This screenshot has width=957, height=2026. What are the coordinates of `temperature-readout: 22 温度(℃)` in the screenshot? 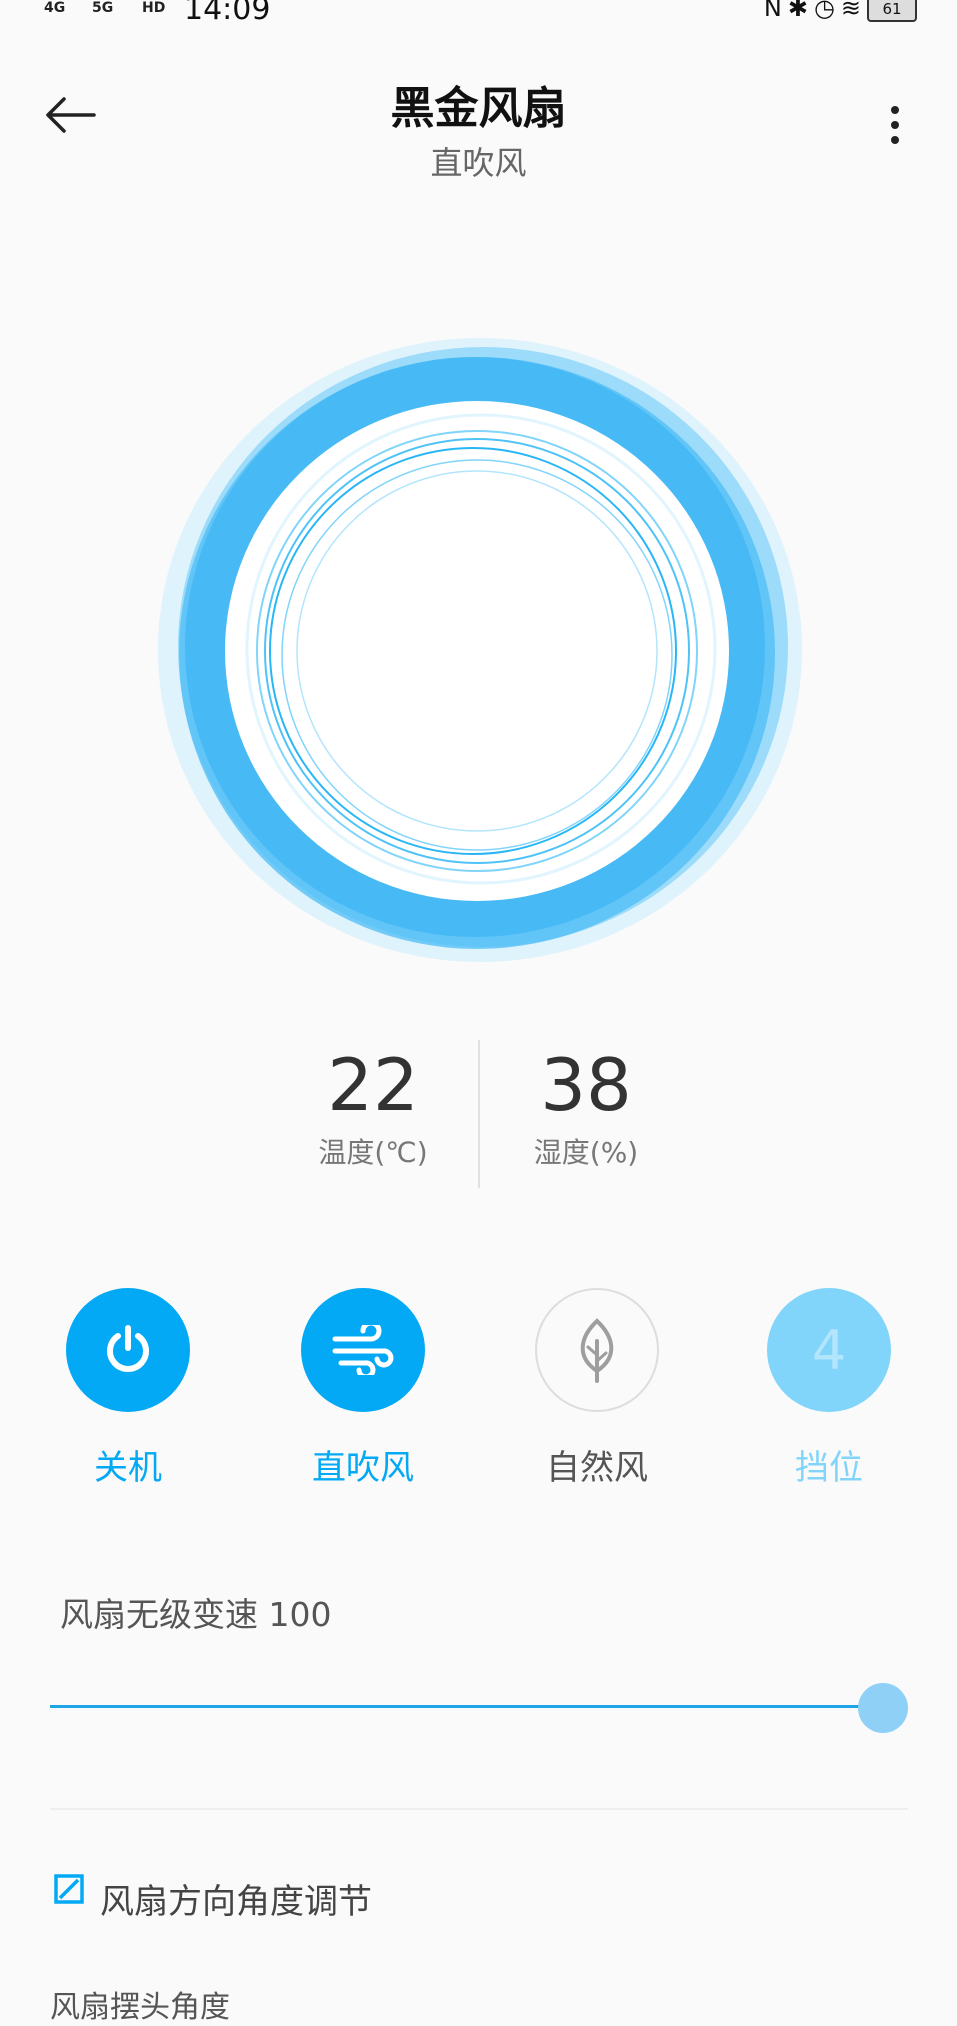 It's located at (373, 1108).